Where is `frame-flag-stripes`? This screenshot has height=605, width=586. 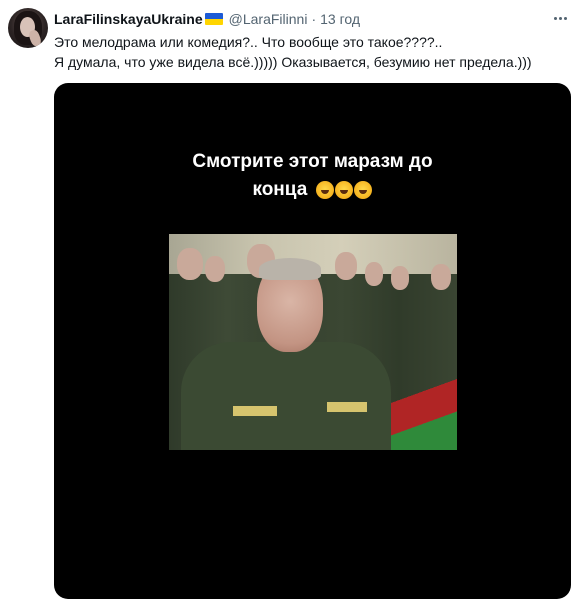
frame-flag-stripes is located at coordinates (422, 412).